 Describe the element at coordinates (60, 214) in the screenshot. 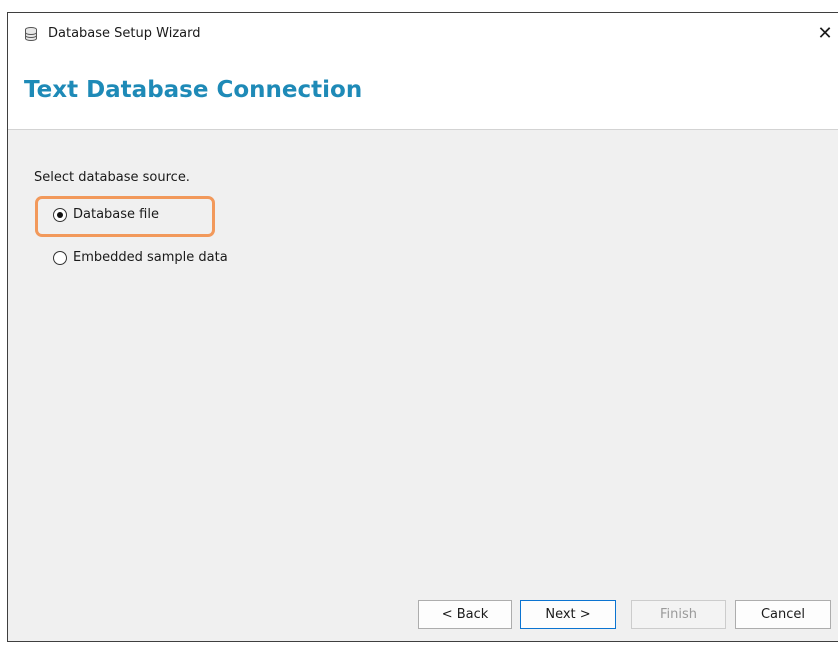

I see `radio-button-checked` at that location.